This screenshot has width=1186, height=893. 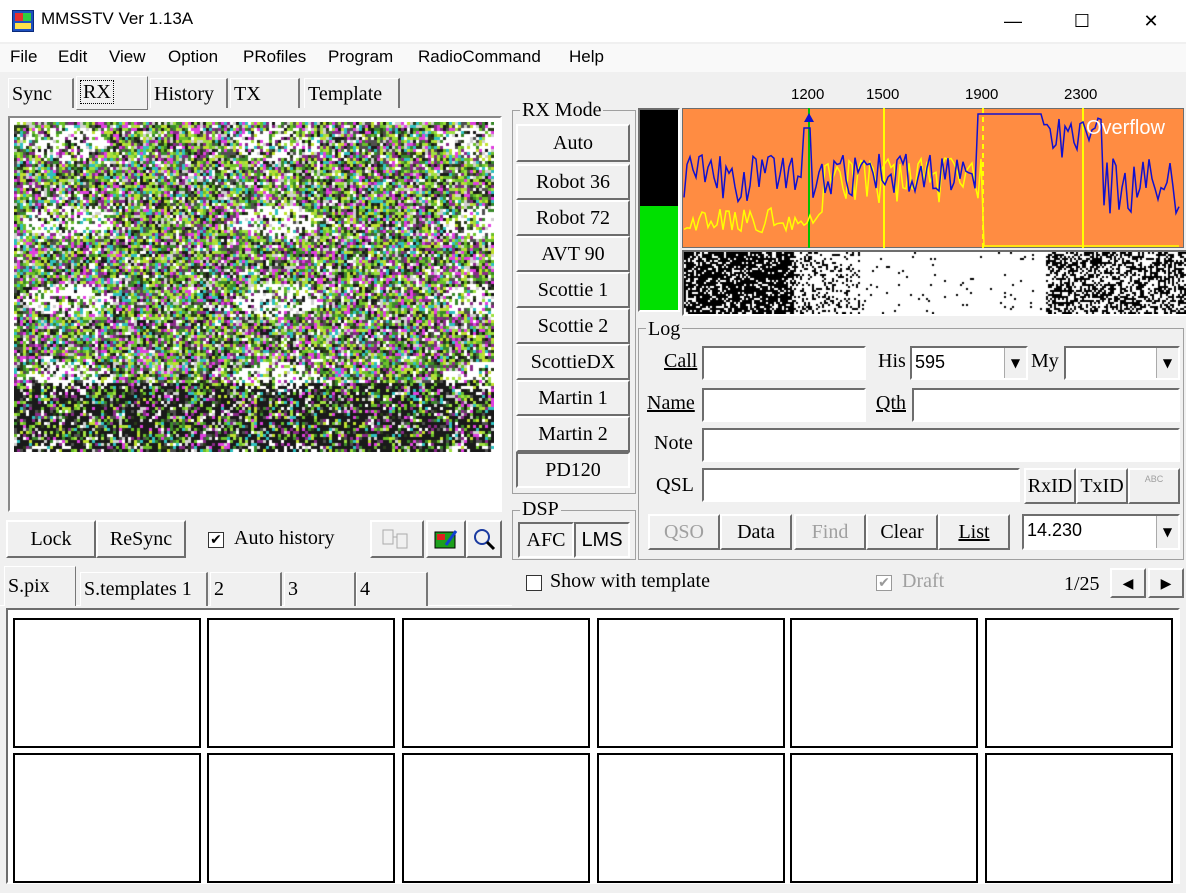 I want to click on mode-martin-2-button: Martin 2, so click(x=573, y=434).